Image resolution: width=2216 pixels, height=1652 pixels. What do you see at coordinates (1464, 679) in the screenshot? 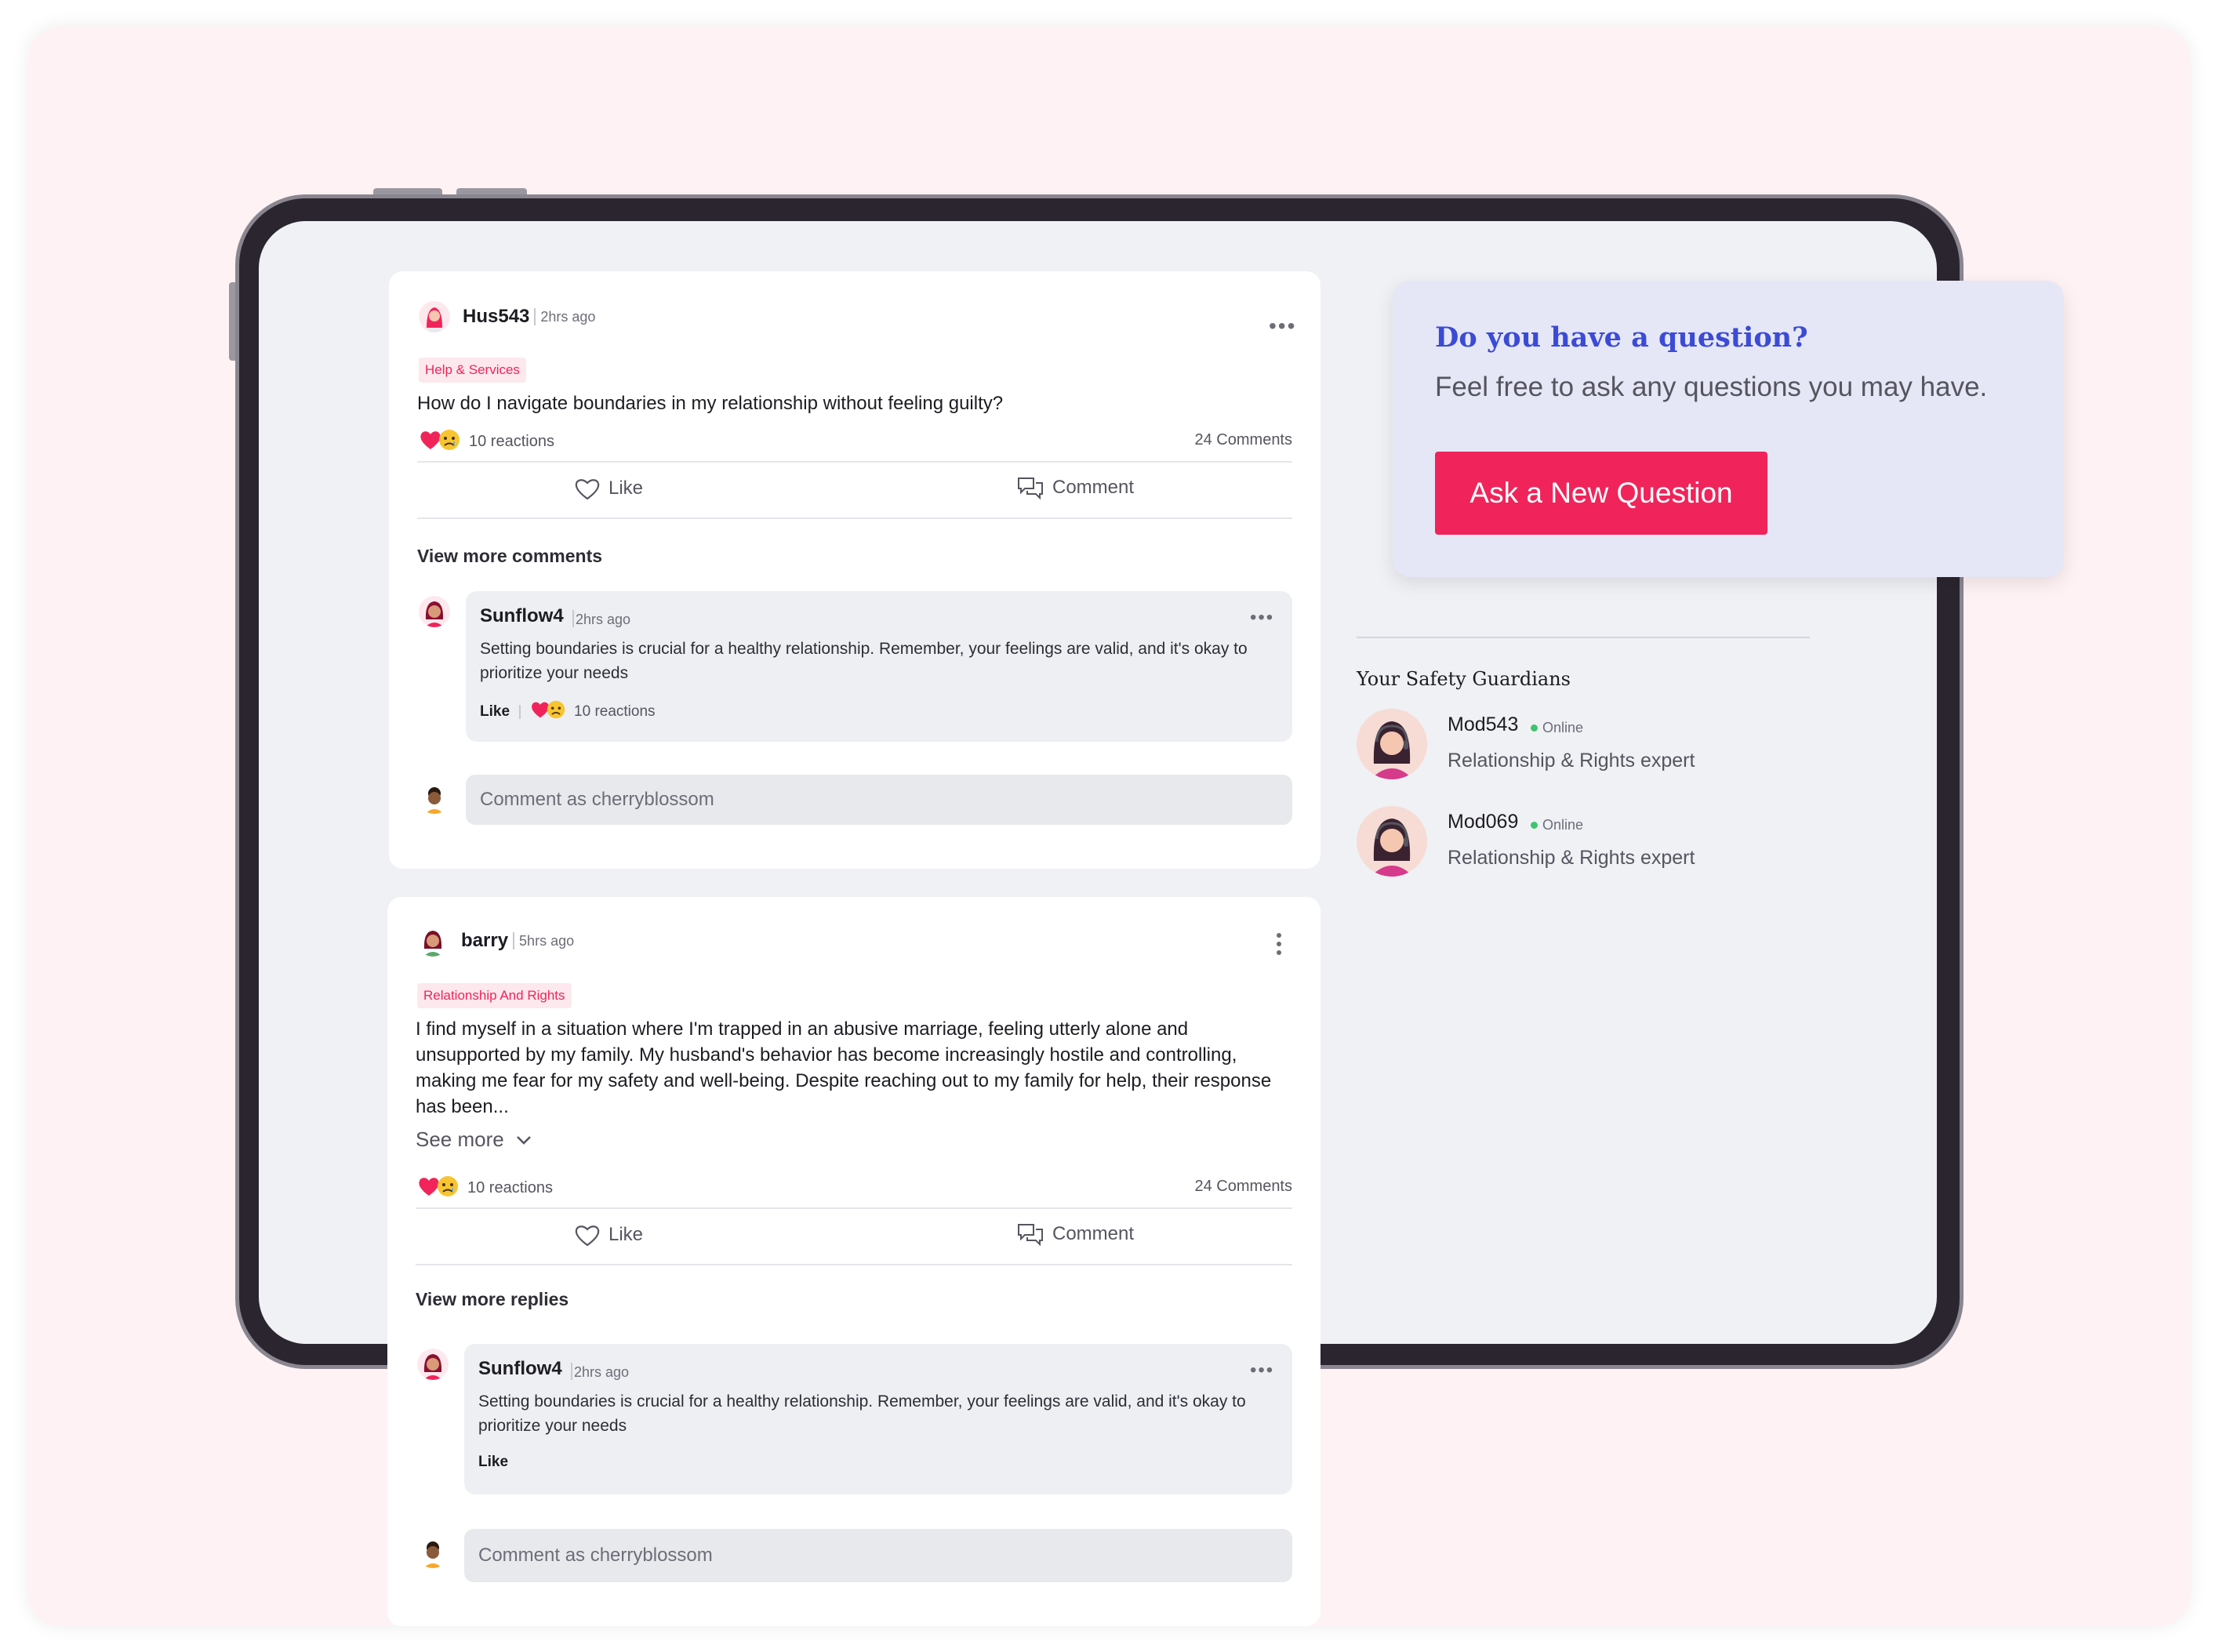
I see `guardians-title: Your Safety Guardians` at bounding box center [1464, 679].